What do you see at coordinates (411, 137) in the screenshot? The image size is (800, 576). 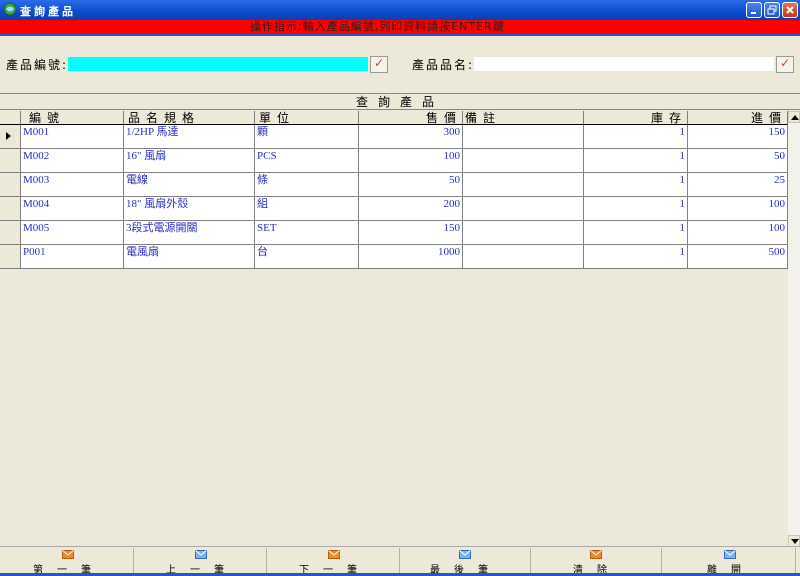 I see `cell-price: 300` at bounding box center [411, 137].